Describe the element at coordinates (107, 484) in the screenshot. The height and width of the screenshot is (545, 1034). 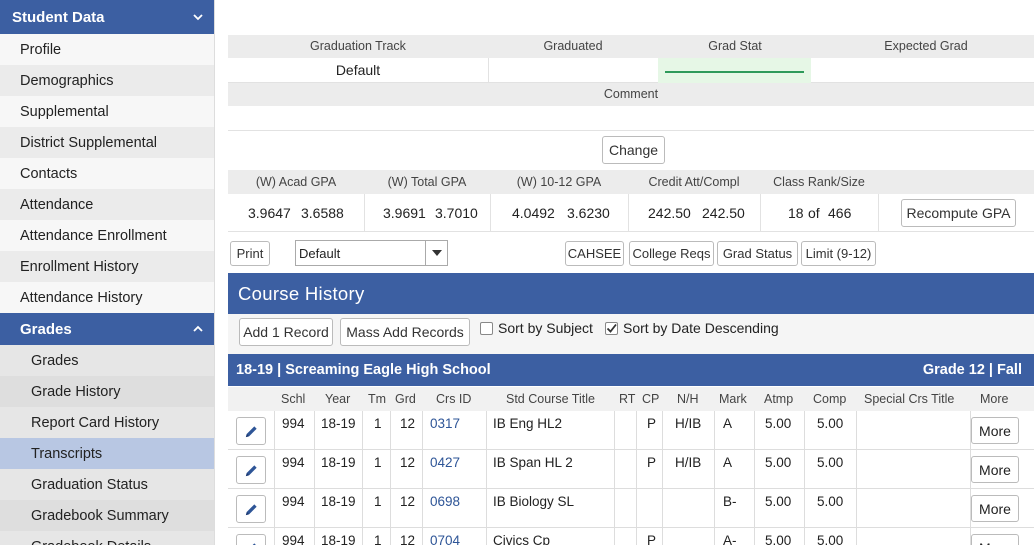
I see `sidebar-item-graduation-status: Graduation Status` at that location.